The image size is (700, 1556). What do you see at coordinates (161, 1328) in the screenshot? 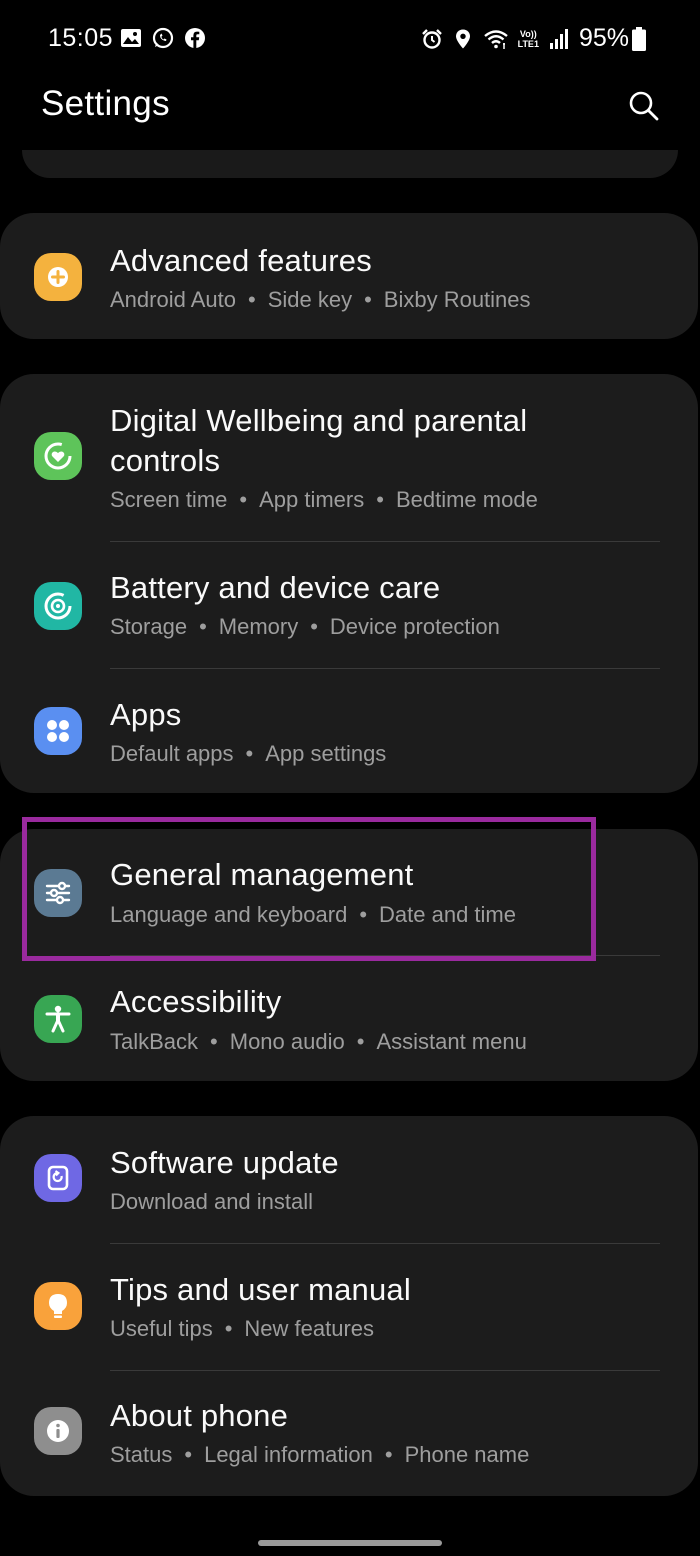
I see `subtitle-part: Useful tips` at bounding box center [161, 1328].